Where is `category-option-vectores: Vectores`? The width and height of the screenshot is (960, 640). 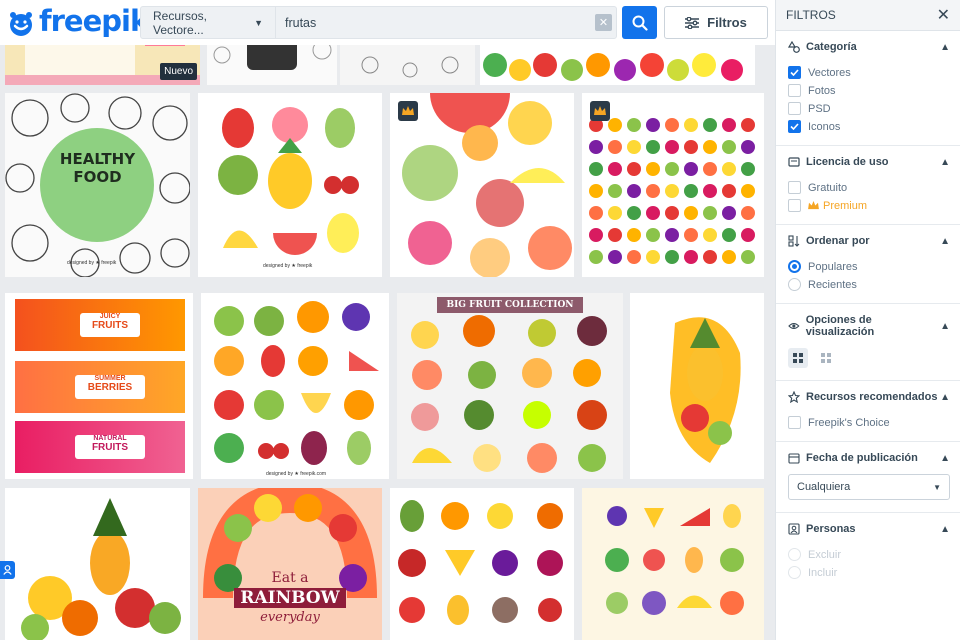 category-option-vectores: Vectores is located at coordinates (869, 72).